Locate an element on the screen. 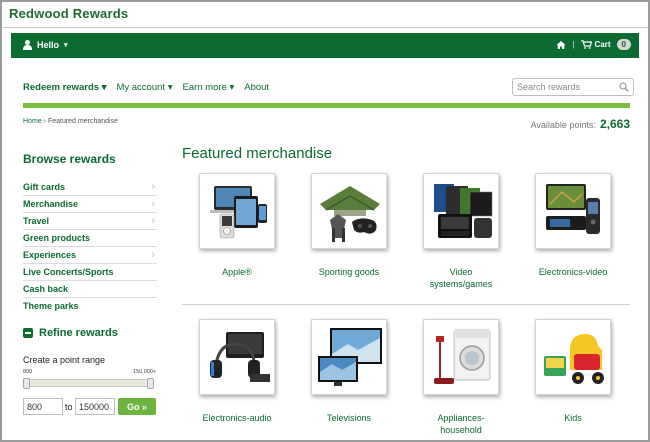 Image resolution: width=650 pixels, height=442 pixels. user-menu: Hello ▾ is located at coordinates (45, 45).